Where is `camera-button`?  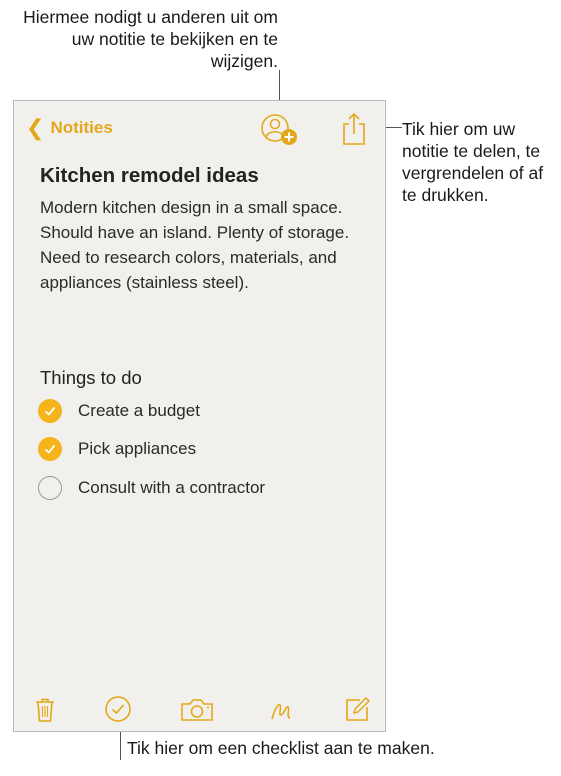 camera-button is located at coordinates (197, 712).